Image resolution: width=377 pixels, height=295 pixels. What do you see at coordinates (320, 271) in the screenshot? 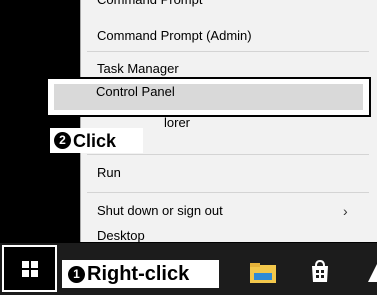
I see `store-icon` at bounding box center [320, 271].